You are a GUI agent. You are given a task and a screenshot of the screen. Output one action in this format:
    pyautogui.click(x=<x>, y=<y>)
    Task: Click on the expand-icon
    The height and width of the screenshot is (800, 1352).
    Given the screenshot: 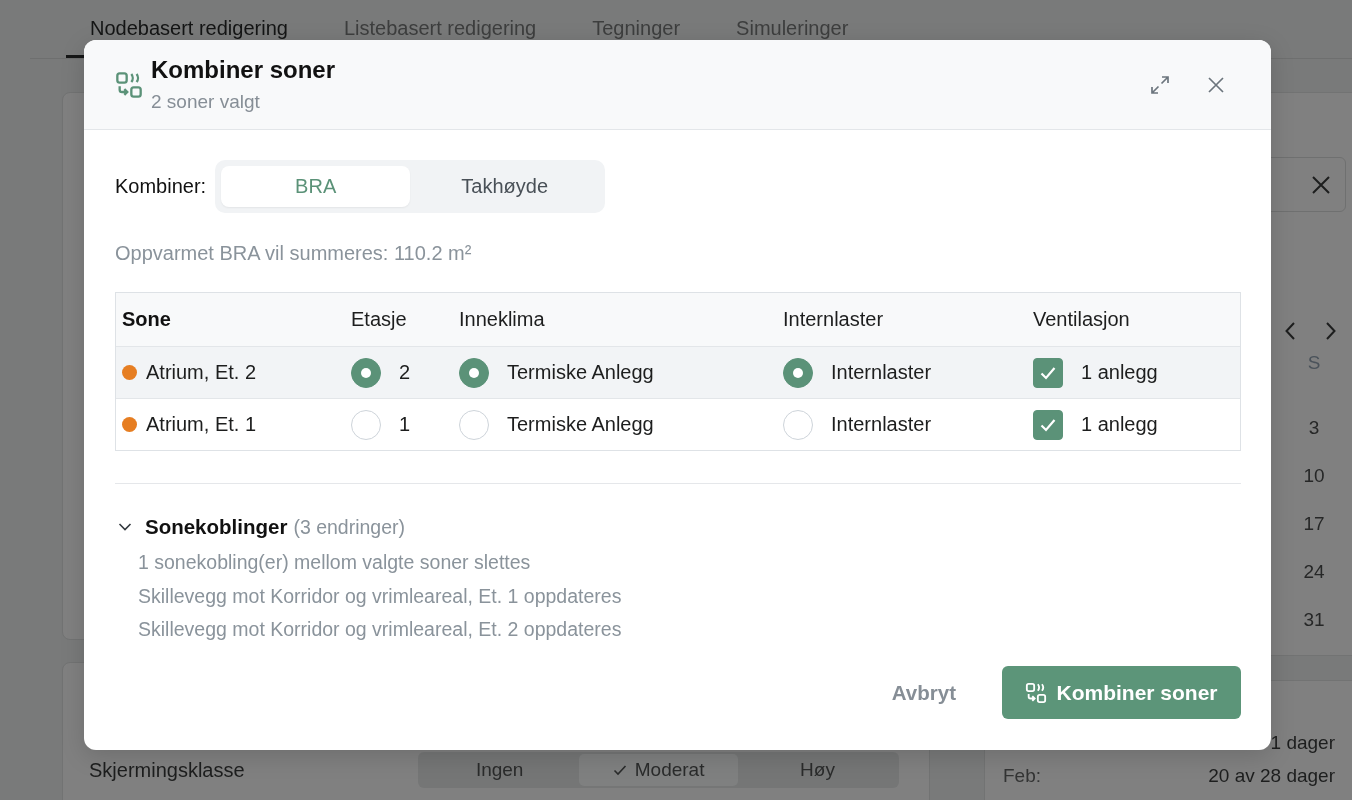 What is the action you would take?
    pyautogui.click(x=1160, y=84)
    